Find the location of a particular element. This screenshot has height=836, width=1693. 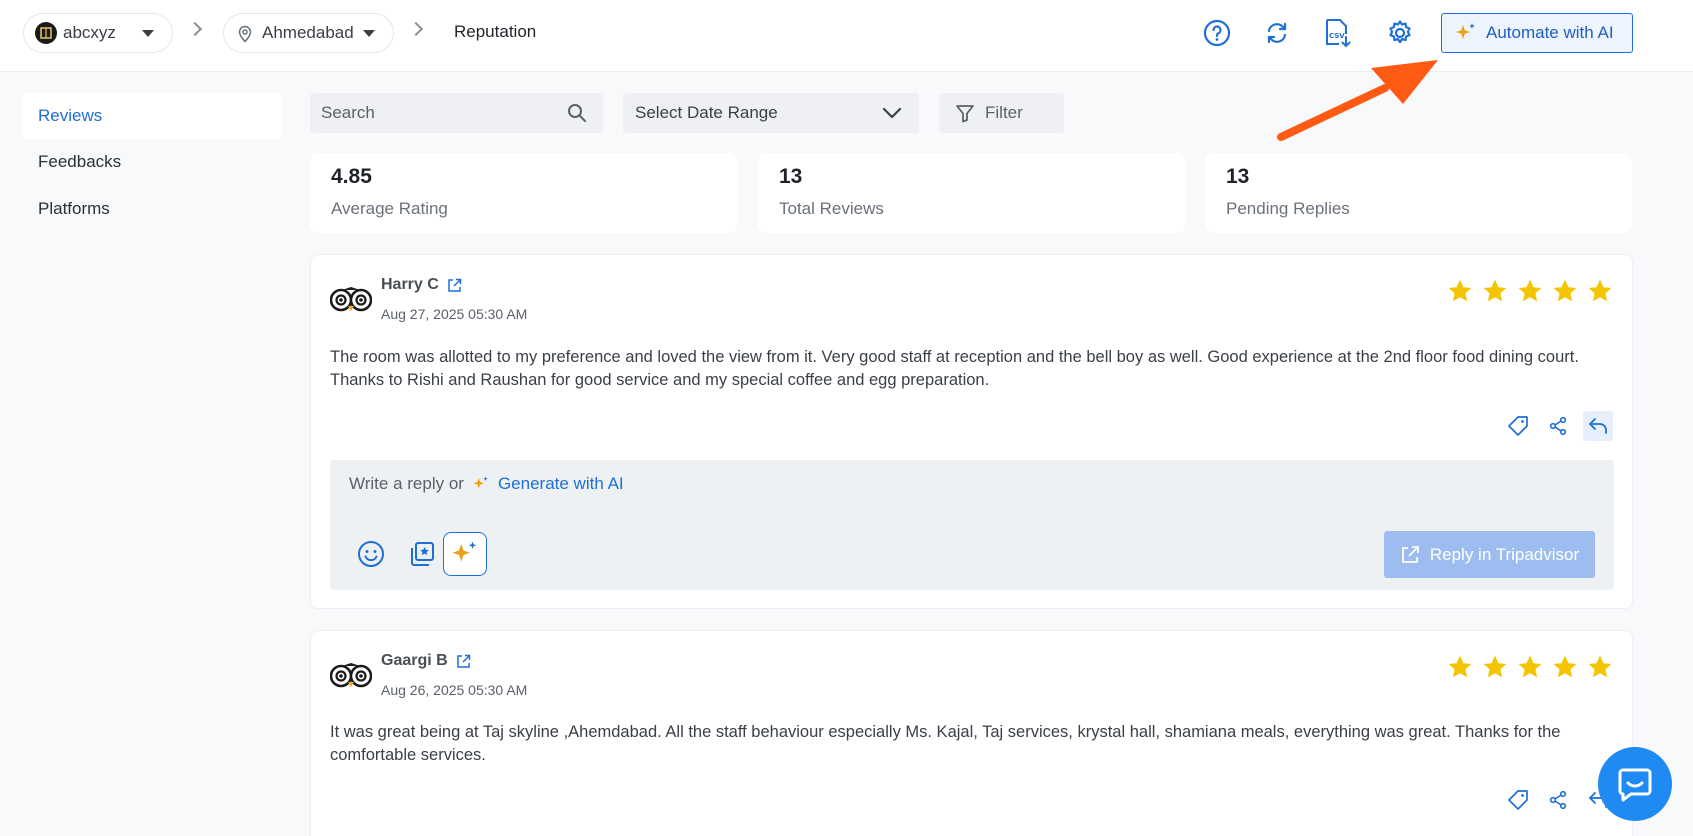

workspace-name: abcxyz is located at coordinates (89, 32).